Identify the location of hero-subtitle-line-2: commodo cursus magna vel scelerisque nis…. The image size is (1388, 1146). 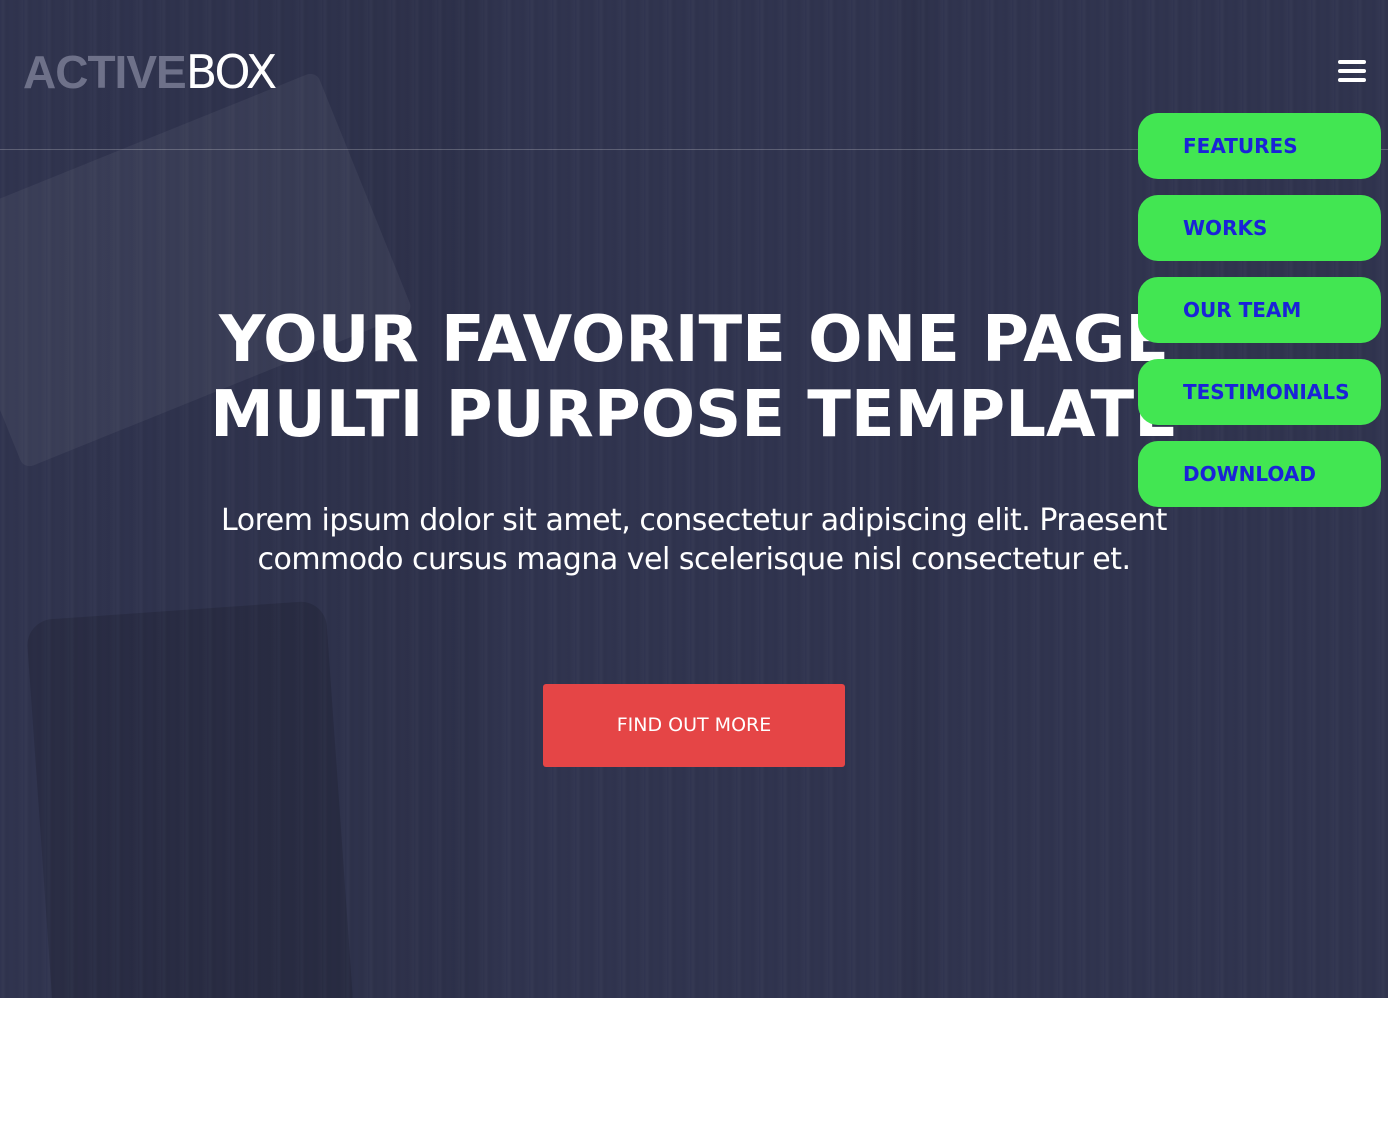
(694, 559).